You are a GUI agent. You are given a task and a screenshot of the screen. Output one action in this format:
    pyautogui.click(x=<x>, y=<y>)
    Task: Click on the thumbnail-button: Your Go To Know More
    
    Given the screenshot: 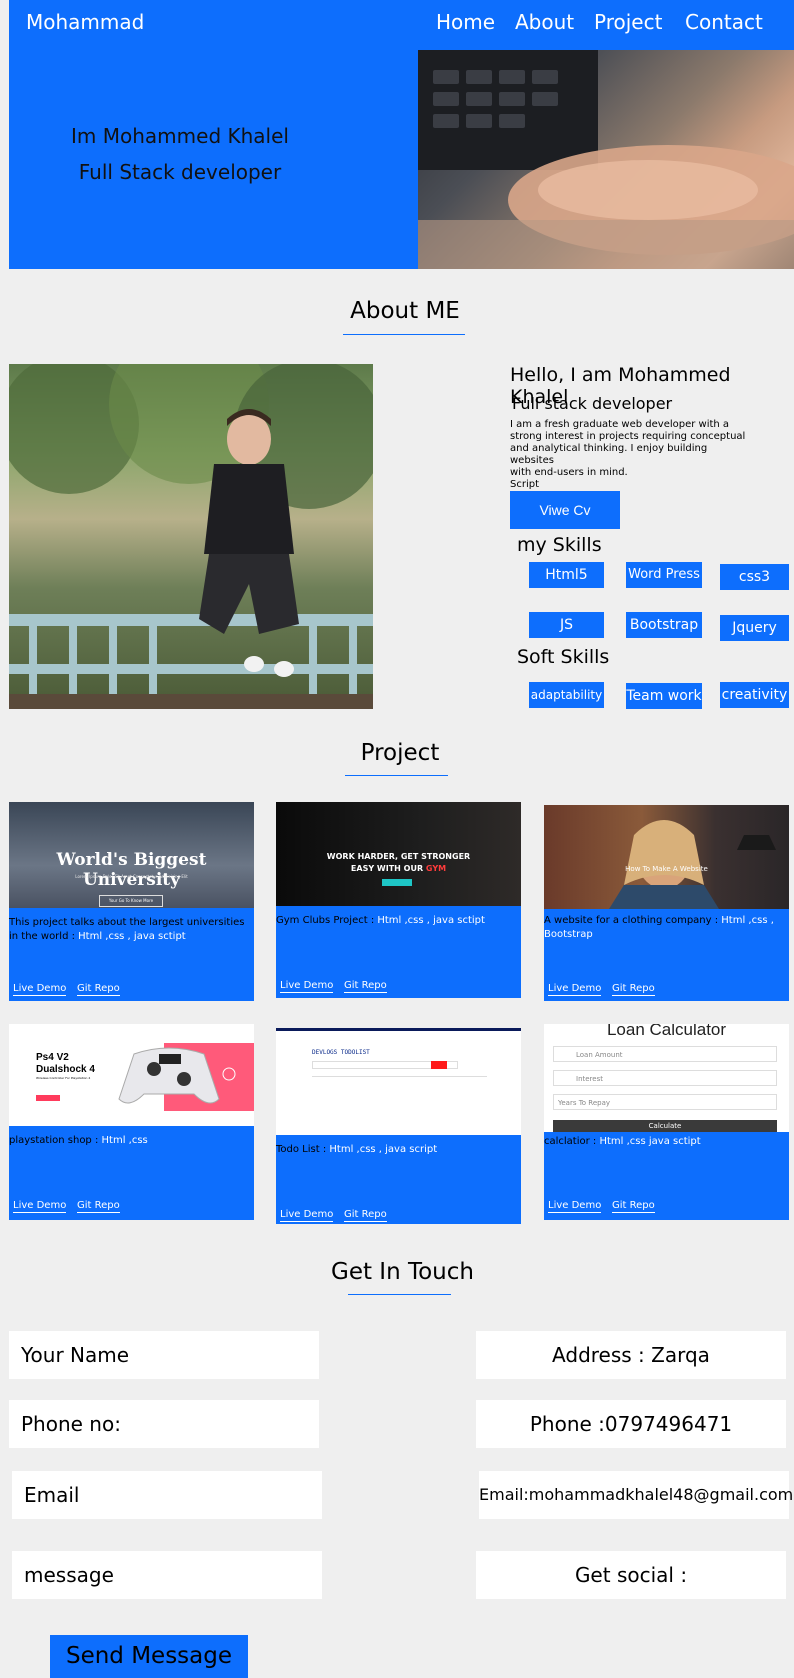 What is the action you would take?
    pyautogui.click(x=131, y=901)
    